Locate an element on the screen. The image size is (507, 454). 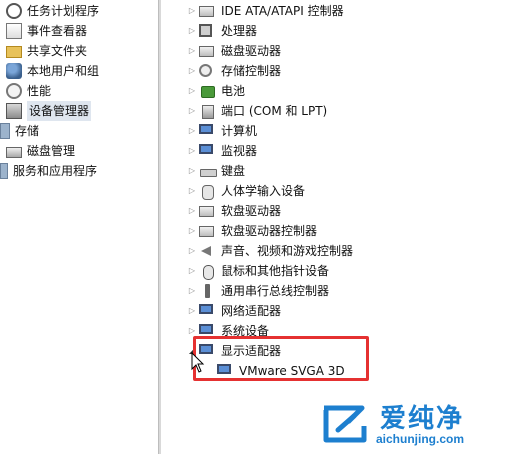
services-icon is located at coordinates (4, 171).